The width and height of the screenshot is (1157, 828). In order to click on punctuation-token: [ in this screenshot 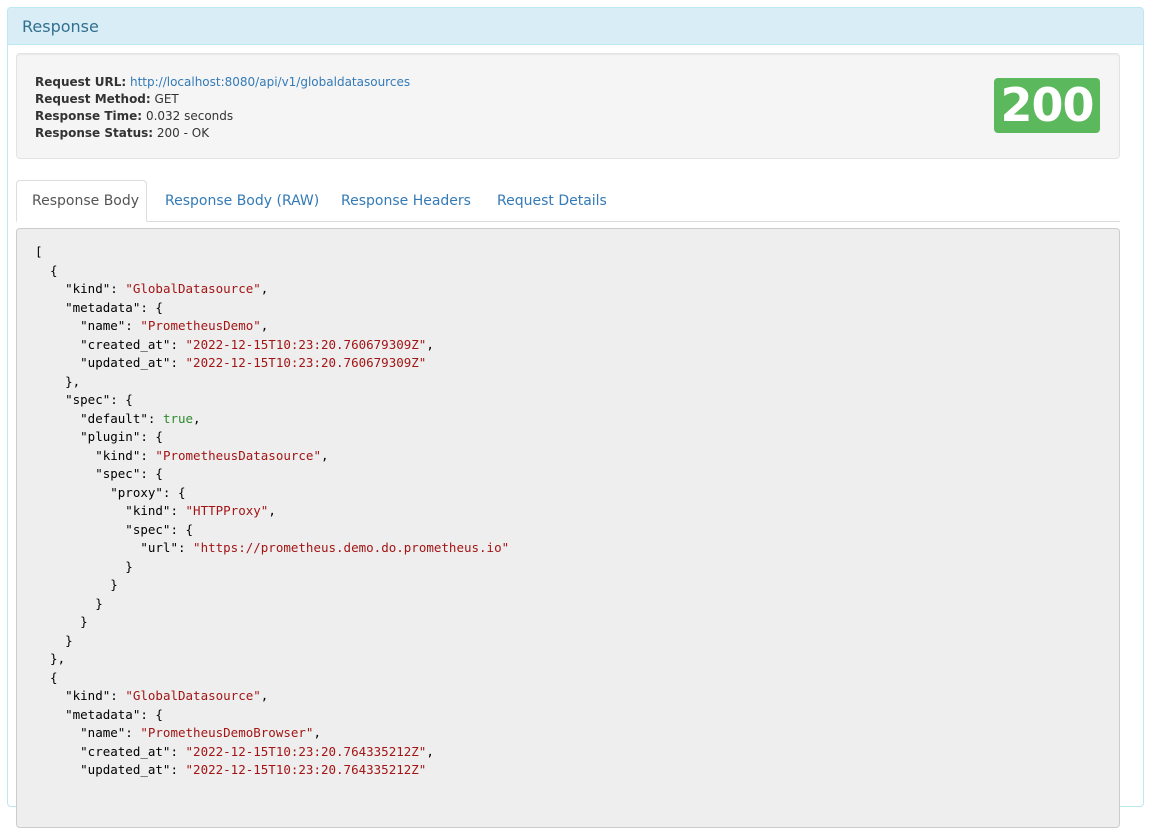, I will do `click(39, 251)`.